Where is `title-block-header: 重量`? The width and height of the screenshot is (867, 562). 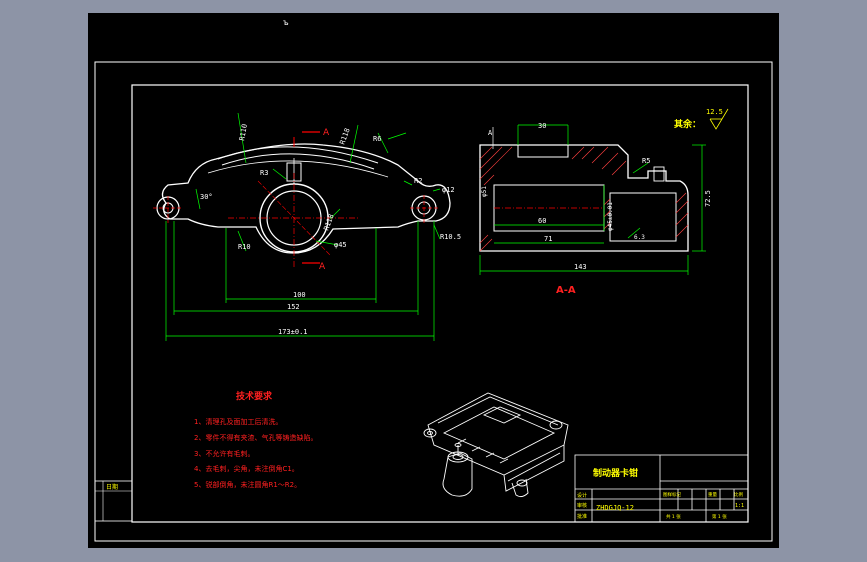
title-block-header: 重量 is located at coordinates (712, 494).